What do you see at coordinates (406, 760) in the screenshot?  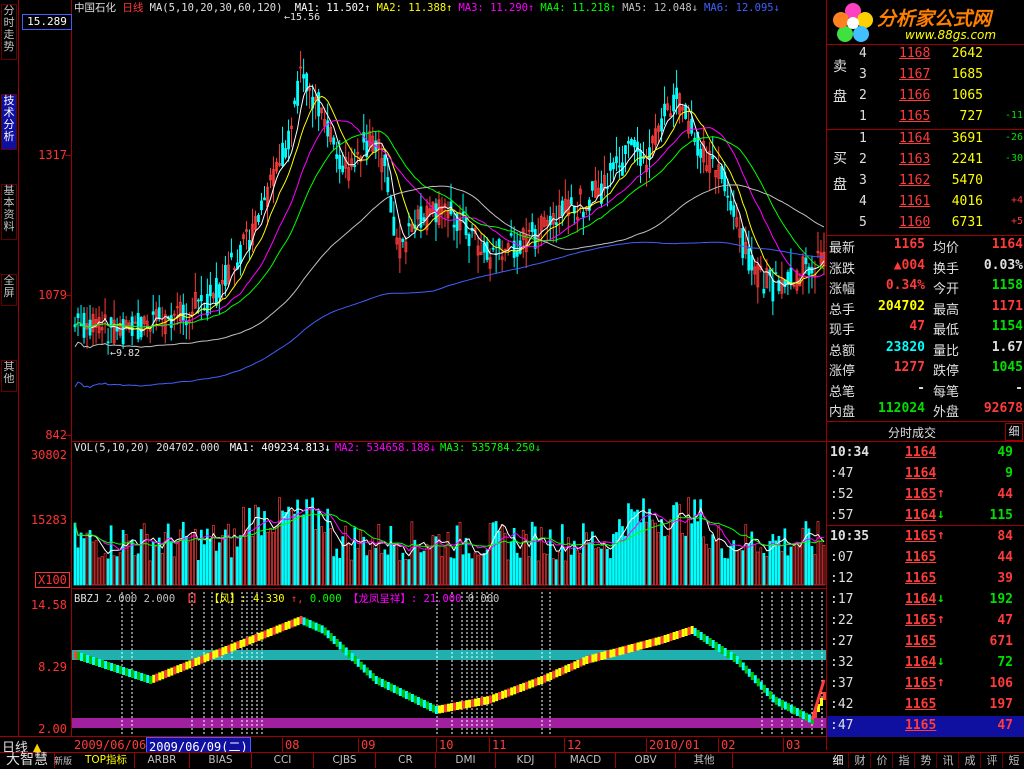 I see `indicator-tab: CR` at bounding box center [406, 760].